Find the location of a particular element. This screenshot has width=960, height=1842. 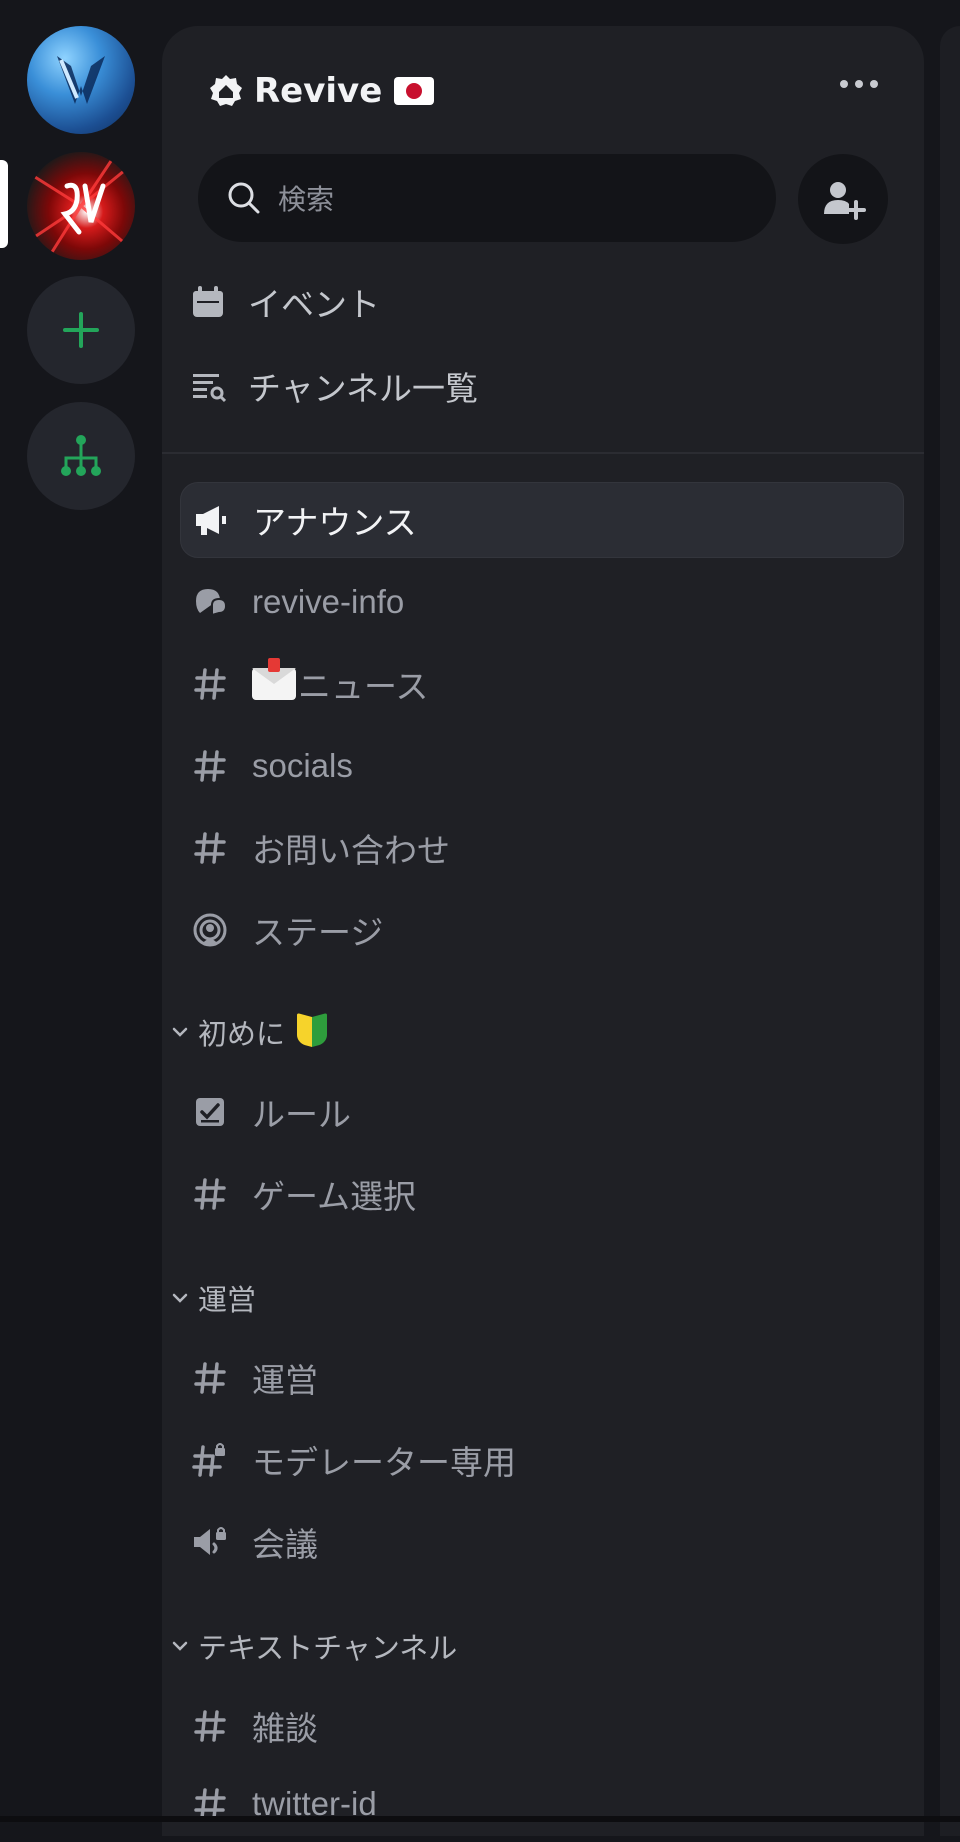

server-1-logo-icon is located at coordinates (81, 80).